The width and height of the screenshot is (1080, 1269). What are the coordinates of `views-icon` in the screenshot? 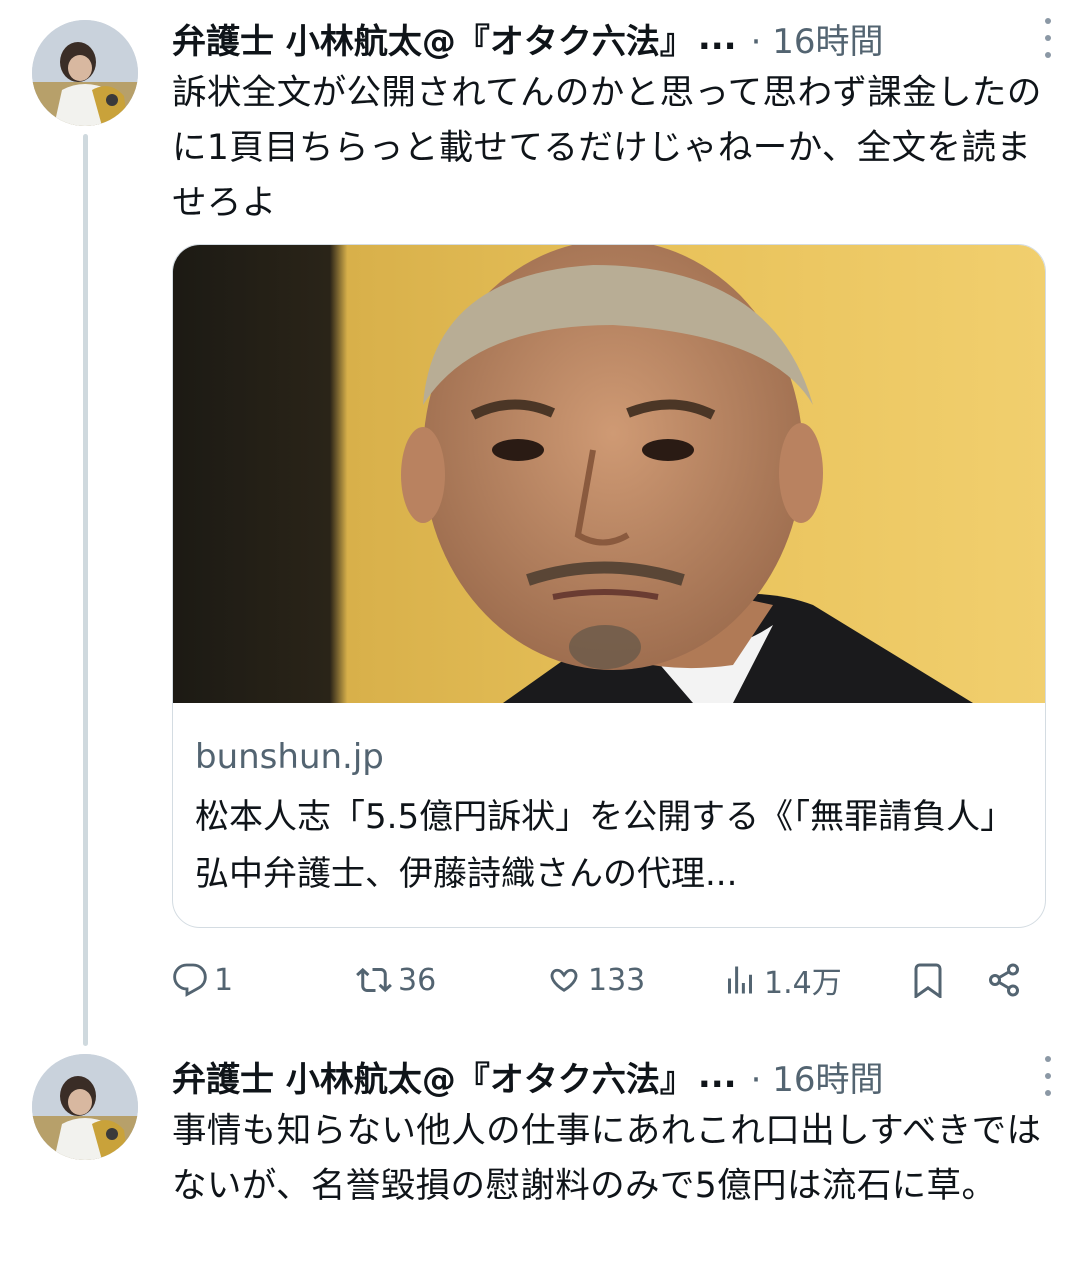 It's located at (740, 980).